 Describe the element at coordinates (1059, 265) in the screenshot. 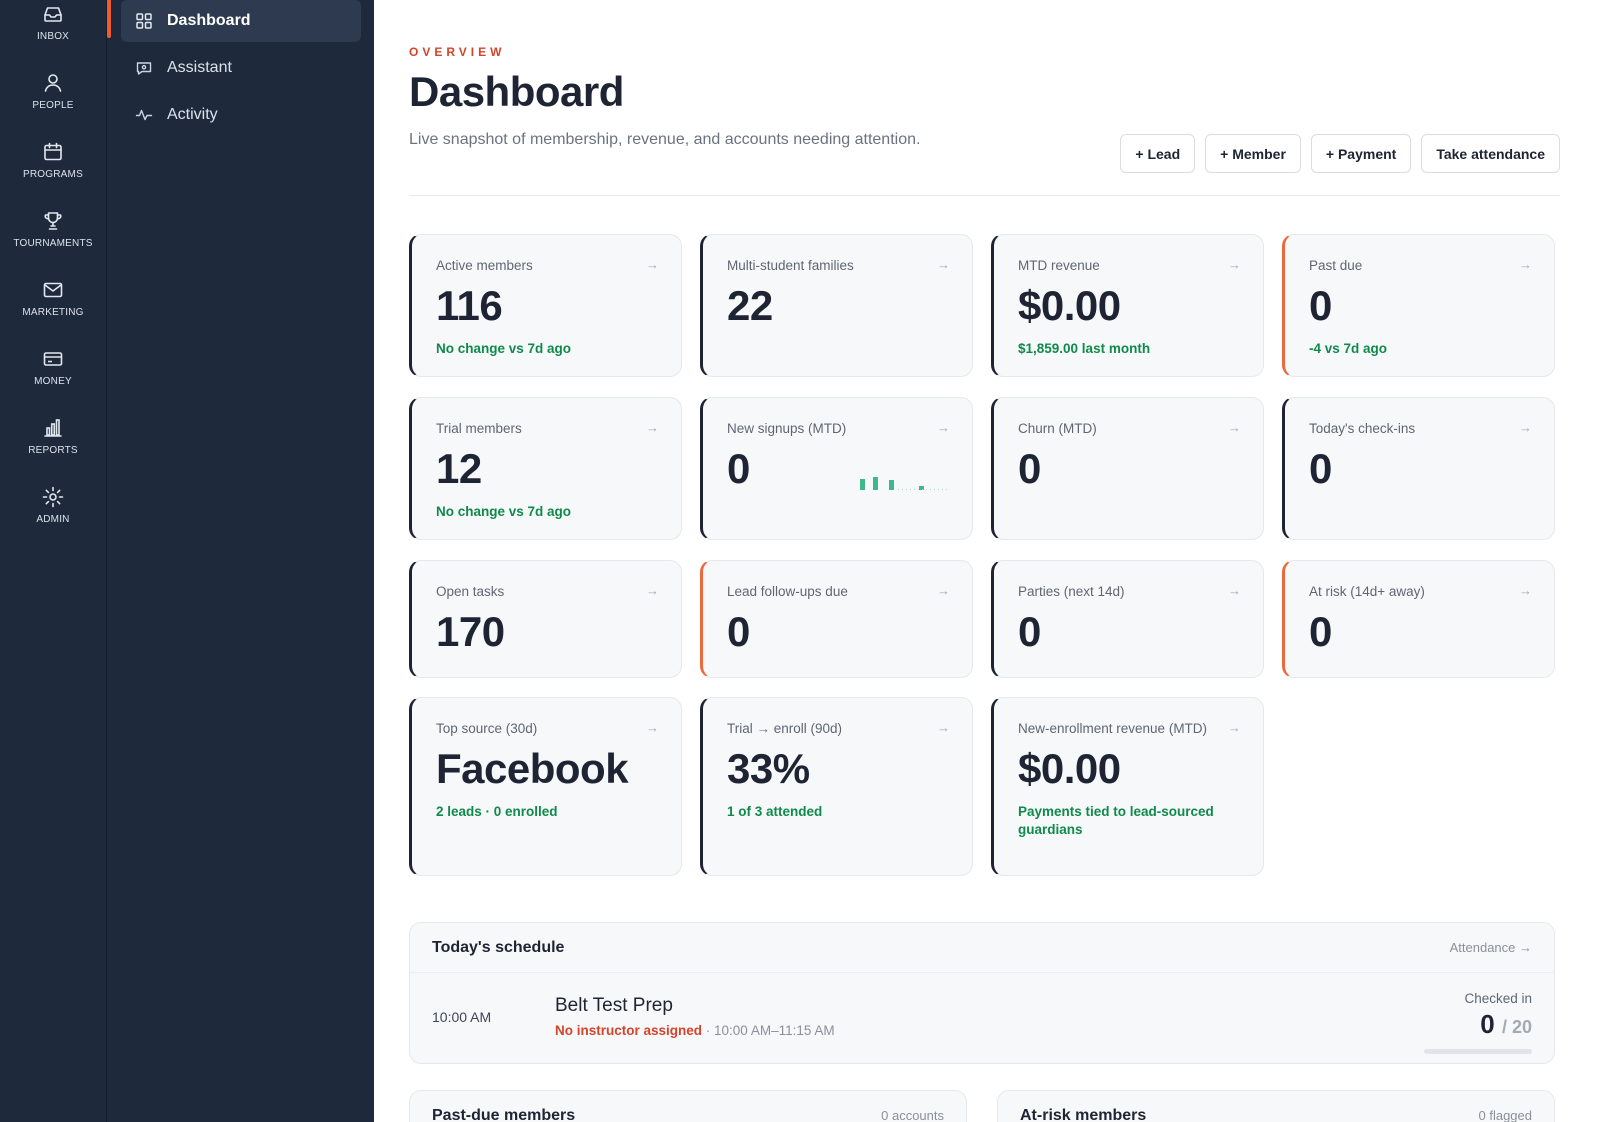

I see `stat-label: MTD revenue` at that location.